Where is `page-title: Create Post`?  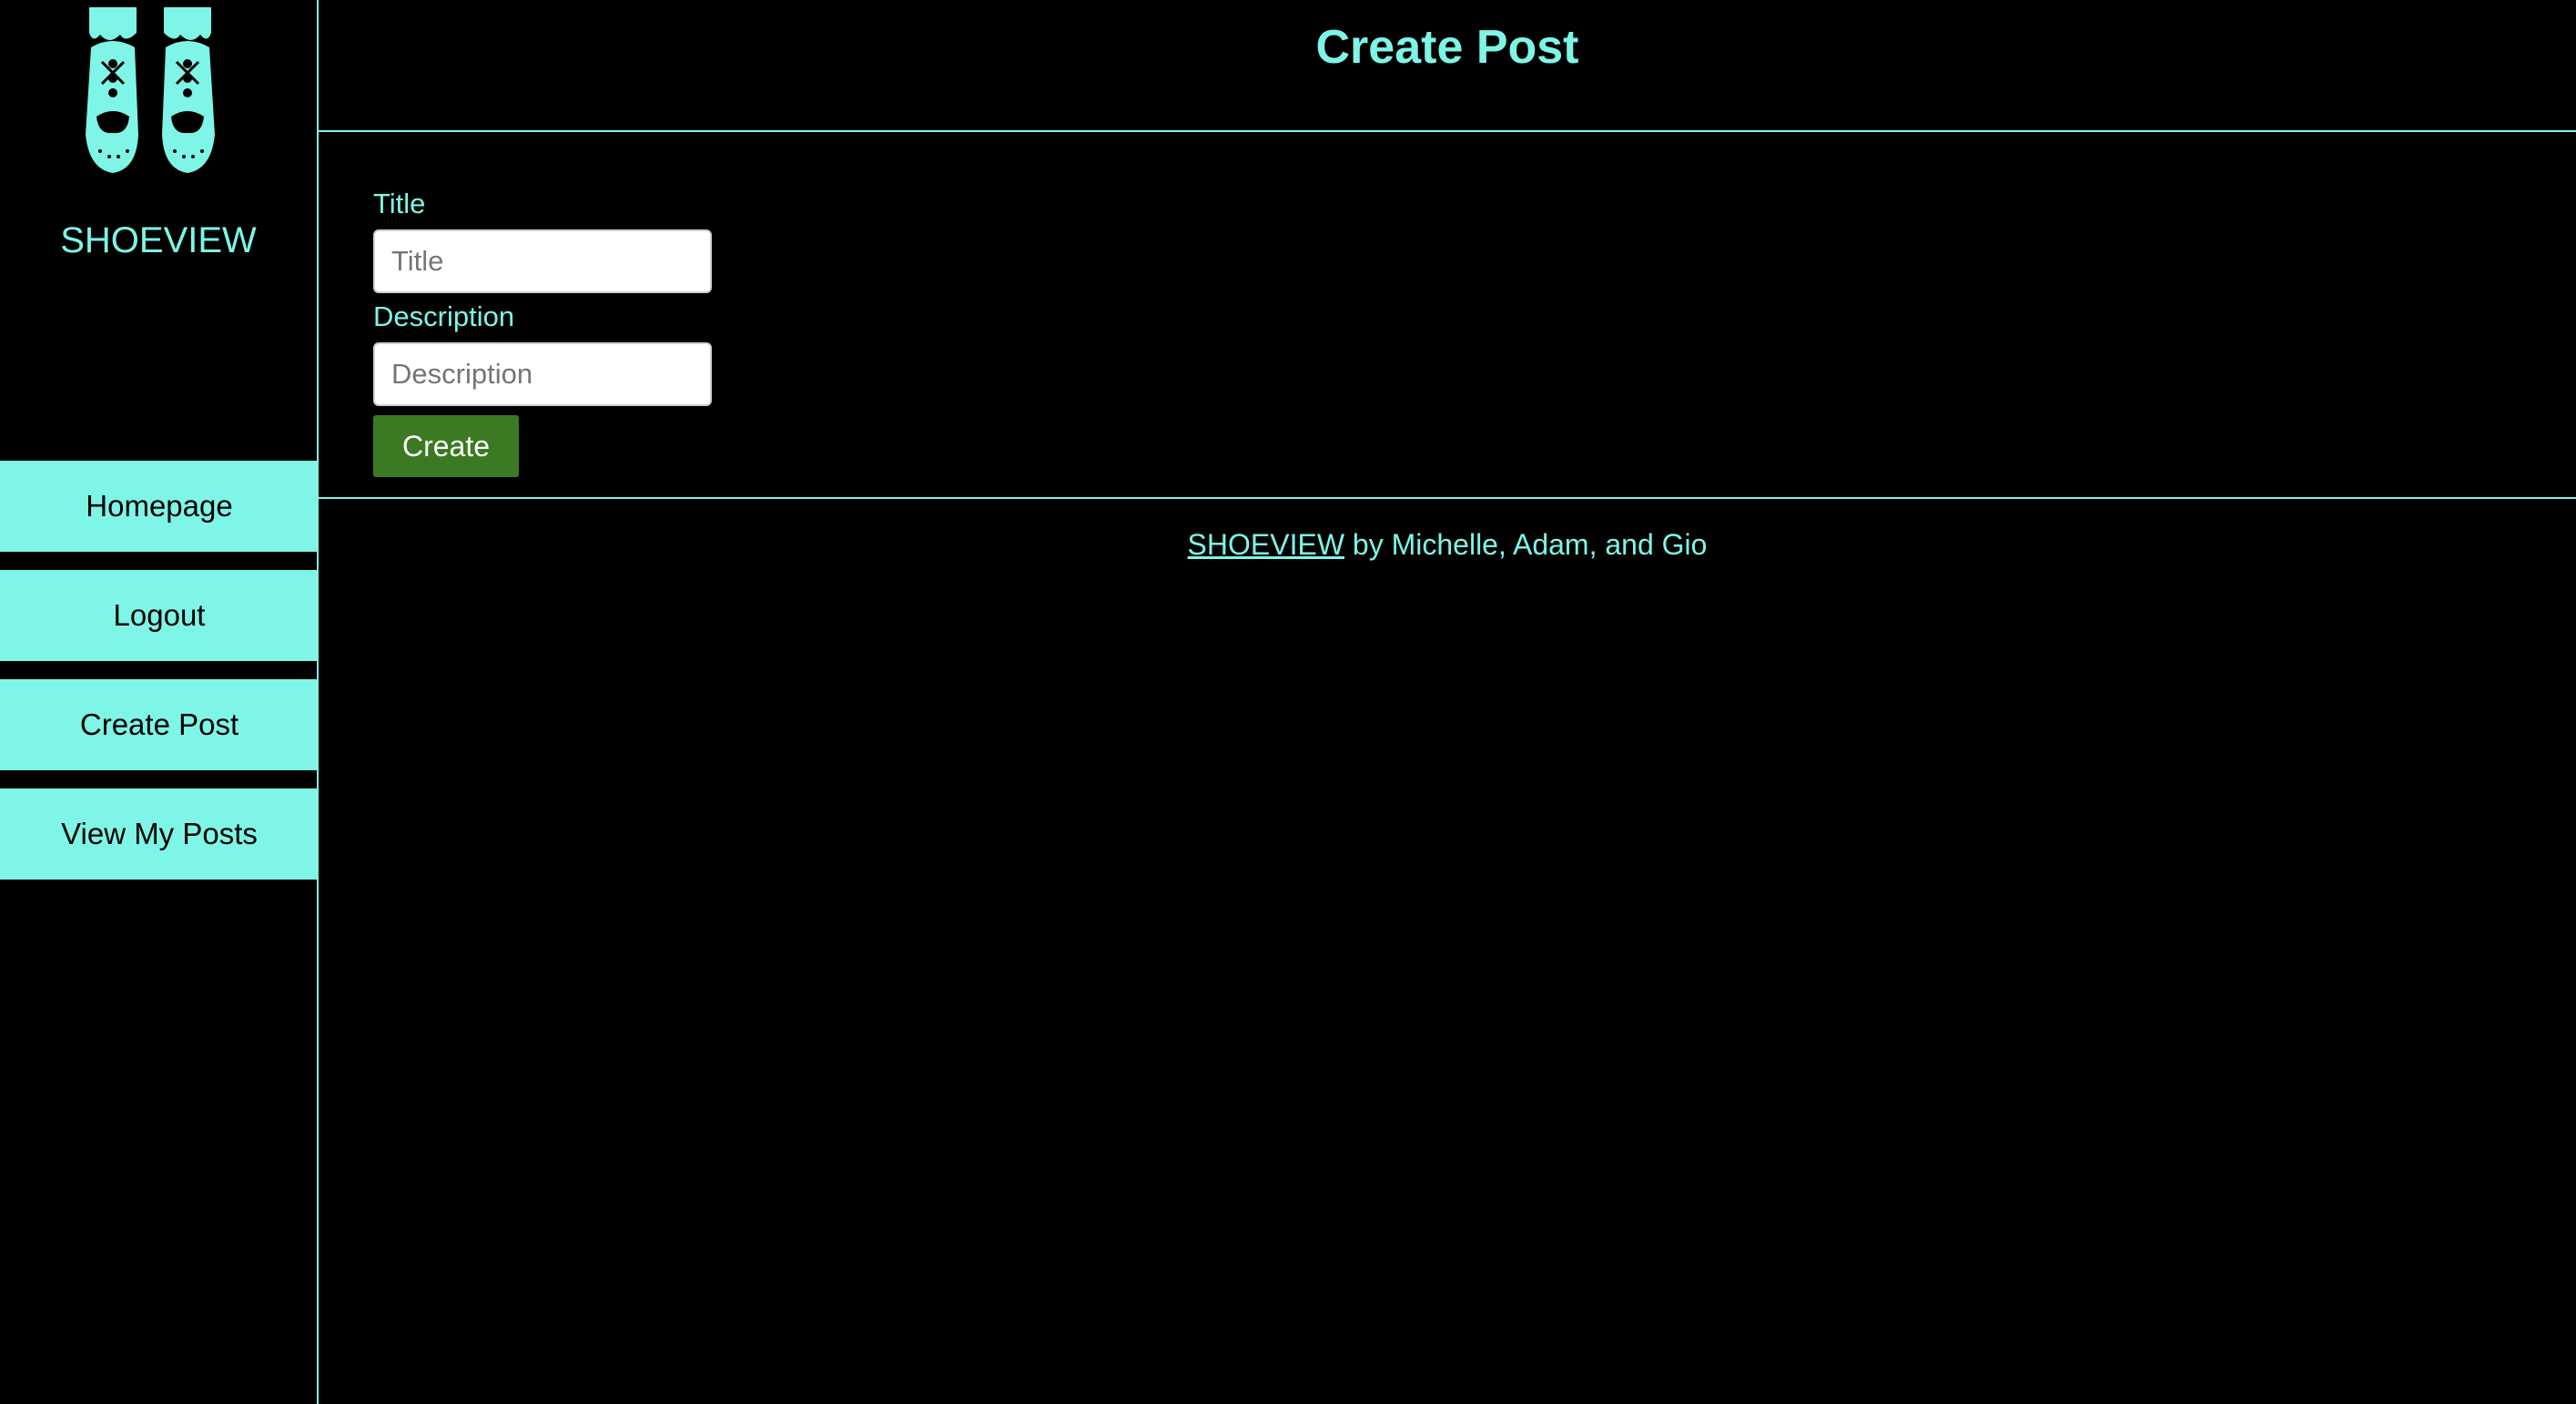 page-title: Create Post is located at coordinates (1447, 47).